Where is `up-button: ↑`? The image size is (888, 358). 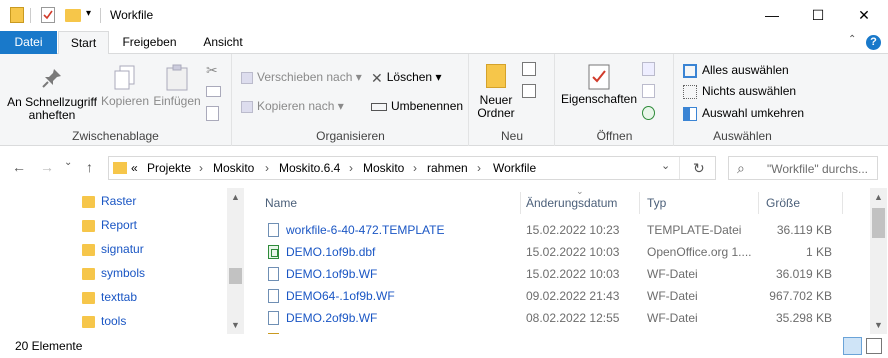 up-button: ↑ is located at coordinates (89, 167).